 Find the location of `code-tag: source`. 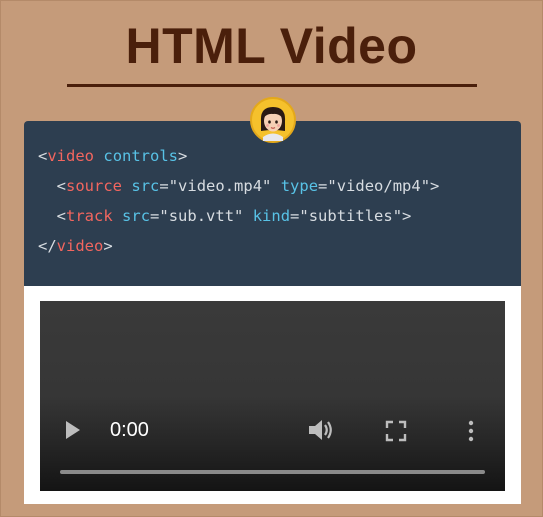

code-tag: source is located at coordinates (94, 186).